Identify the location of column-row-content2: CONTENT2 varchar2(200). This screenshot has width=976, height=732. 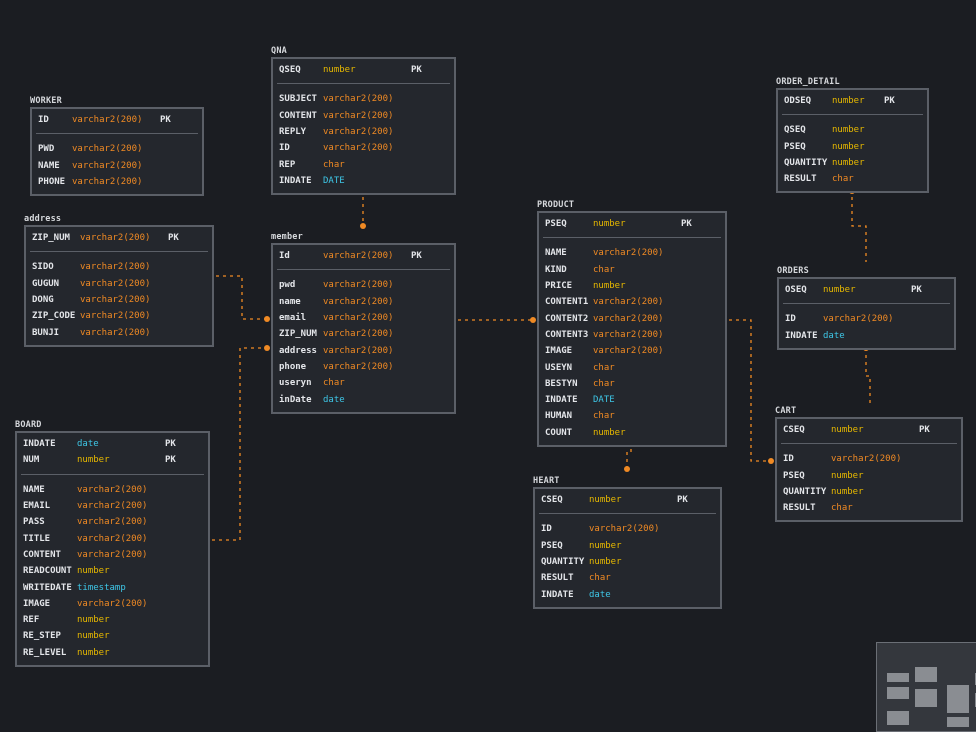
(632, 318).